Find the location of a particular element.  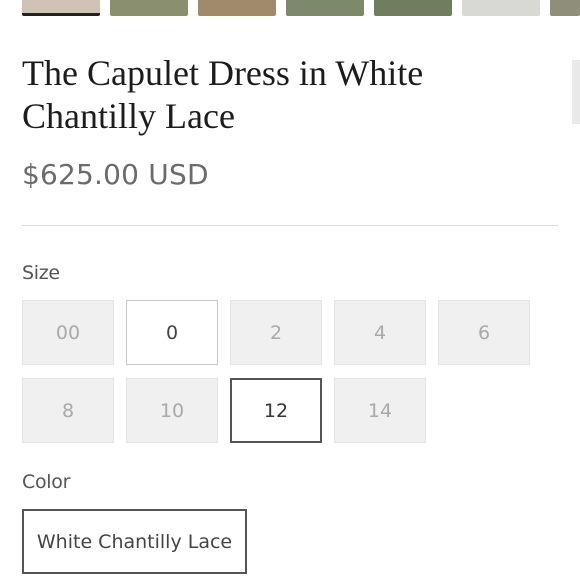

image-thumbnail-strip is located at coordinates (290, 8).